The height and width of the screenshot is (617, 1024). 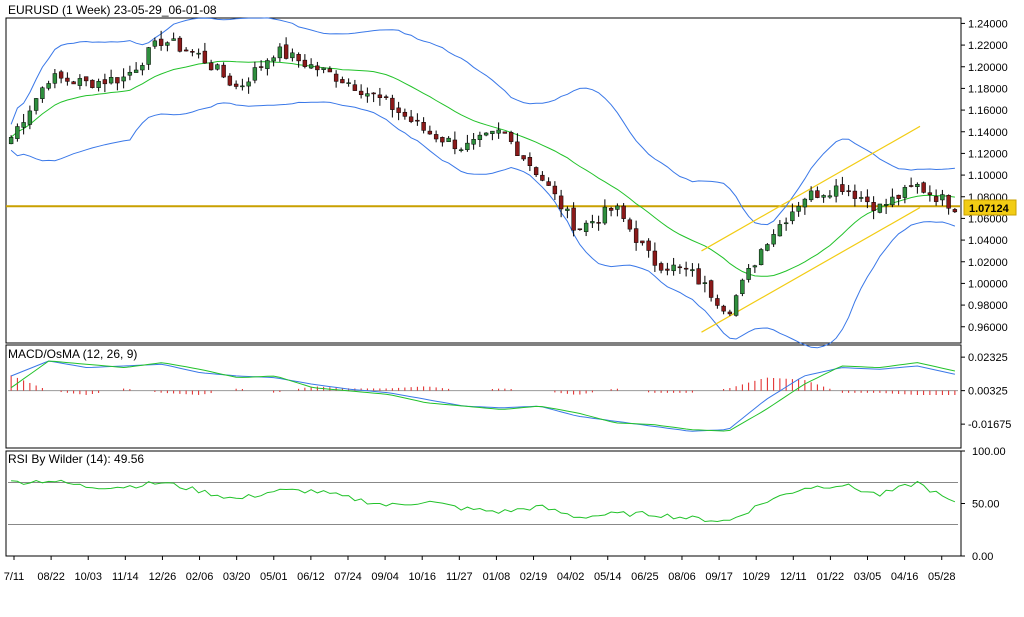 I want to click on rsi-tick-label: 0.00, so click(x=982, y=557).